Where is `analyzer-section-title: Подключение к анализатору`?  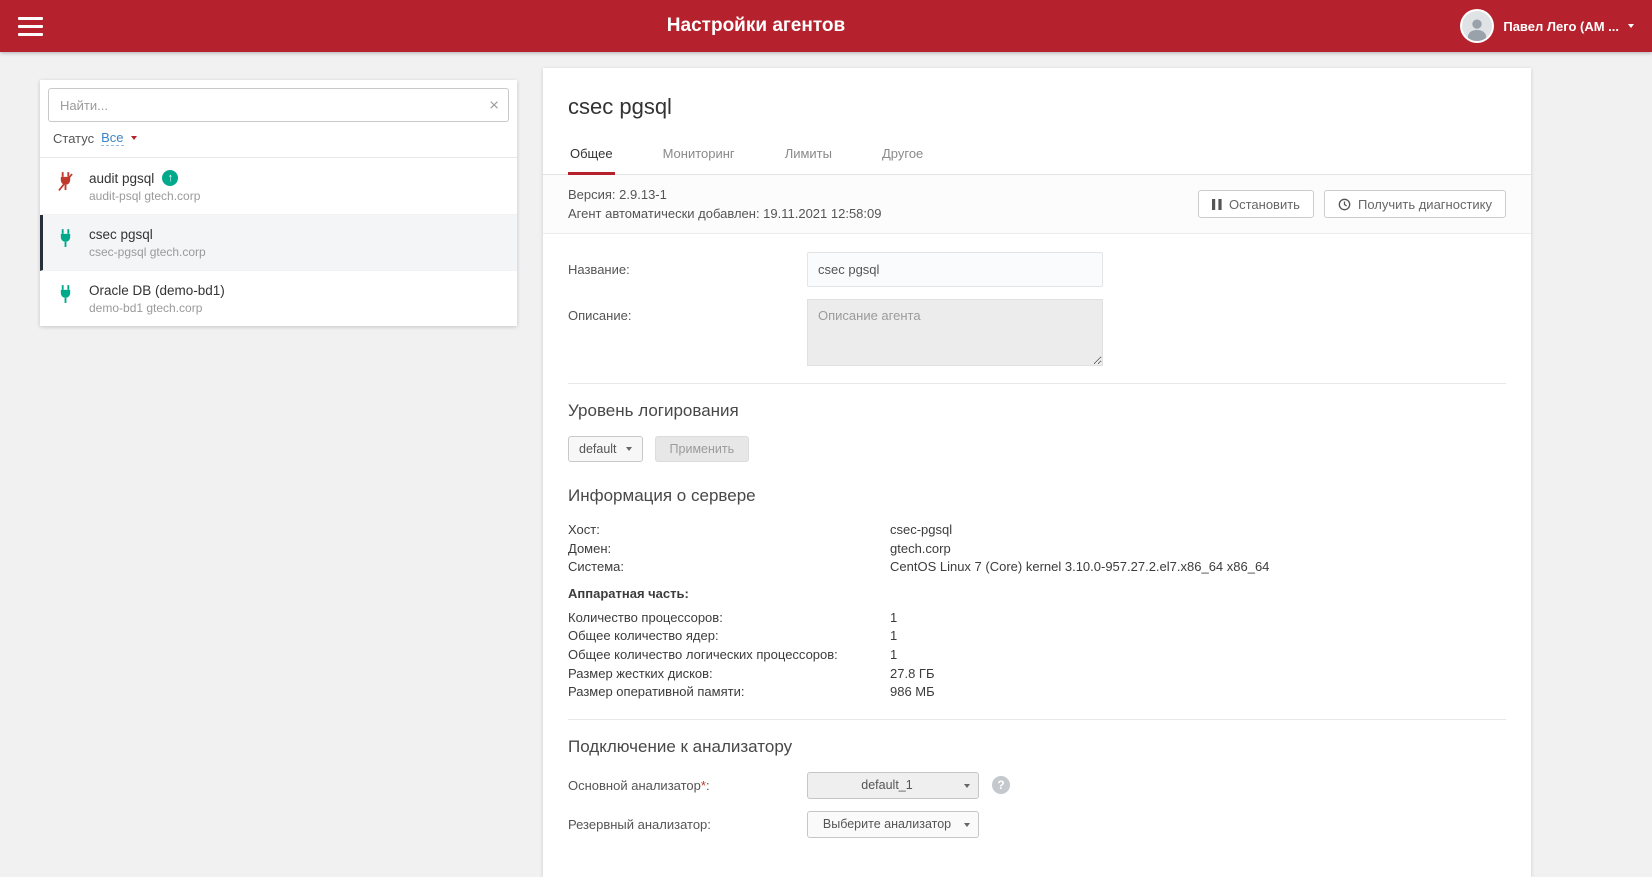 analyzer-section-title: Подключение к анализатору is located at coordinates (680, 746).